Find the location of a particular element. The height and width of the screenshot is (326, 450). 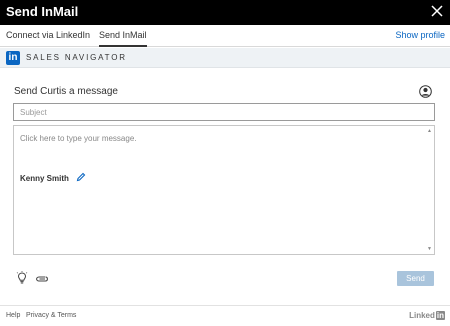

linkedin-footer-logo-in: in is located at coordinates (440, 315).